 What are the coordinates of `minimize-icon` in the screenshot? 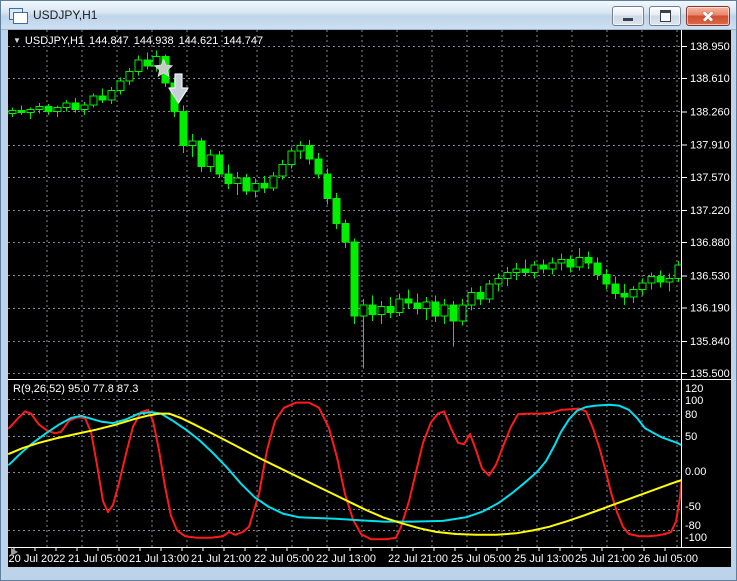 It's located at (628, 19).